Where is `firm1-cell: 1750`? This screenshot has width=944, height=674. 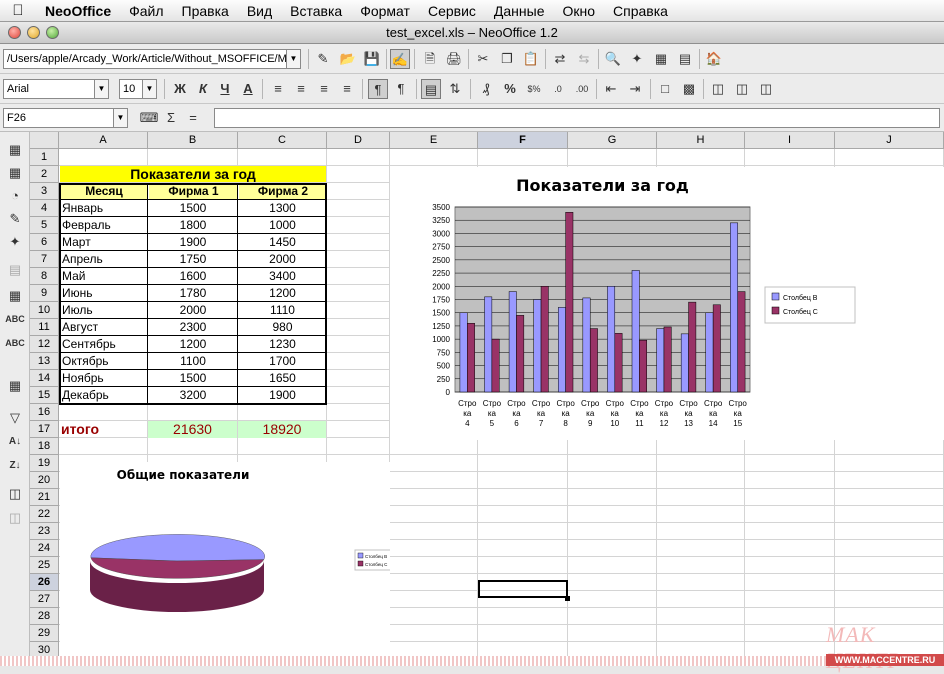
firm1-cell: 1750 is located at coordinates (193, 259).